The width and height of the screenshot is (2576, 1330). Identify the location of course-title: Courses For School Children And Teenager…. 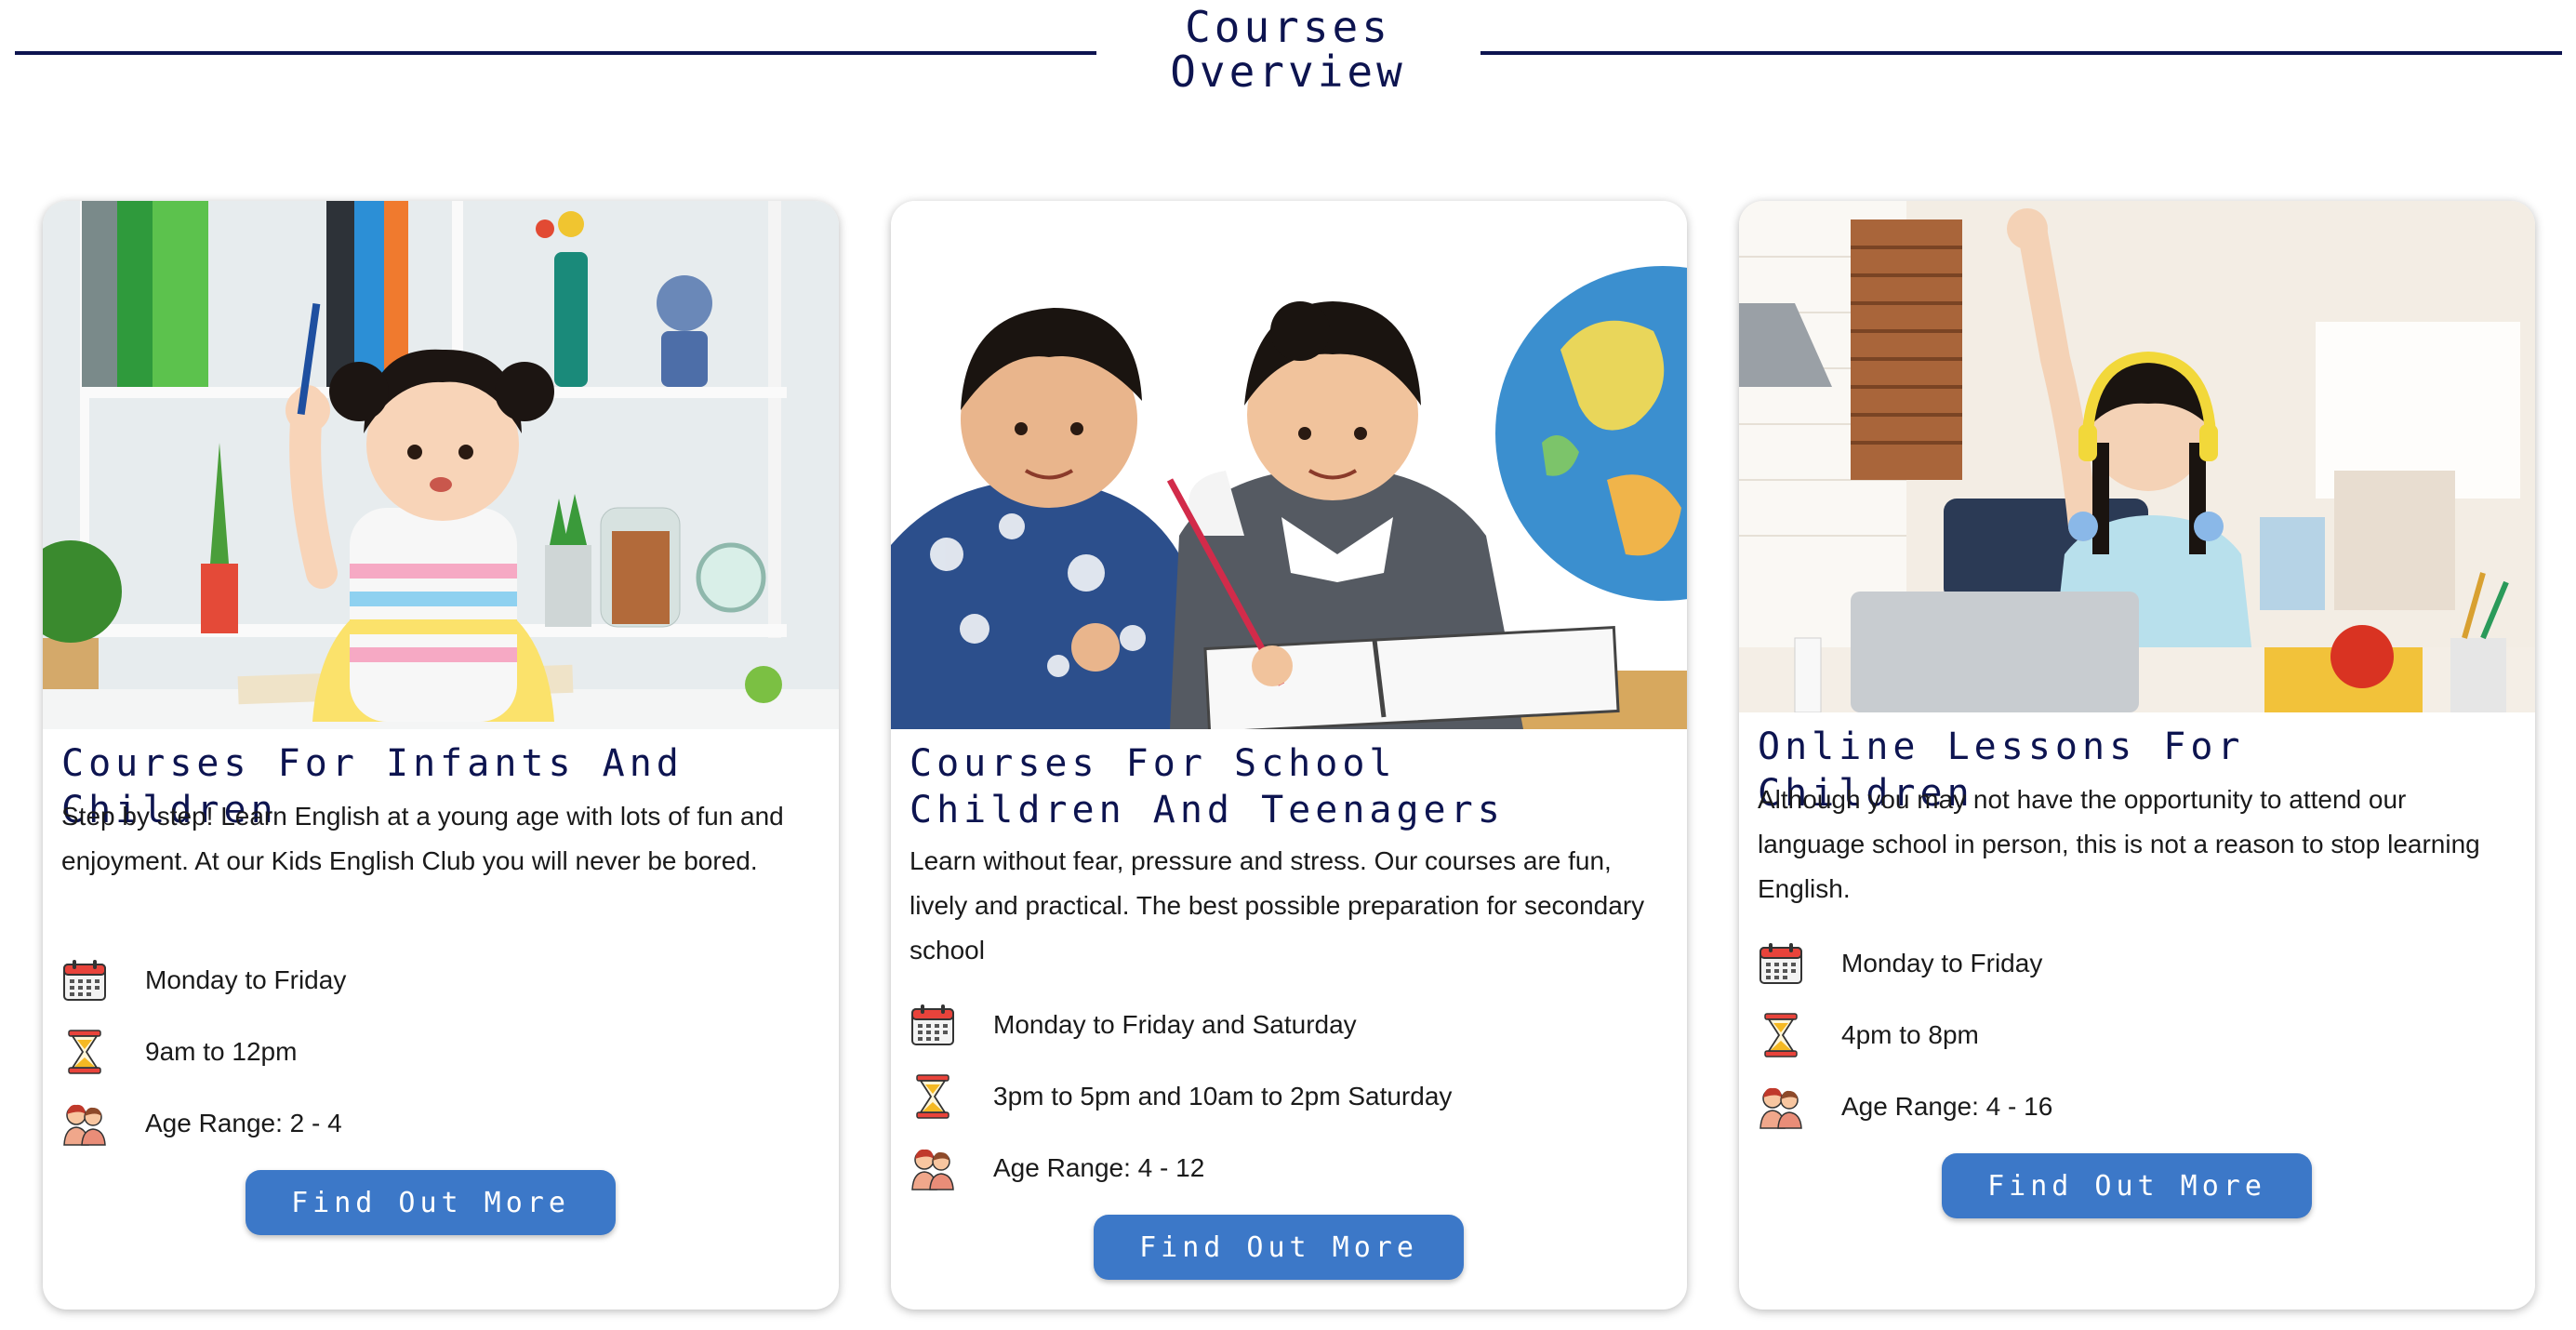
(1207, 787).